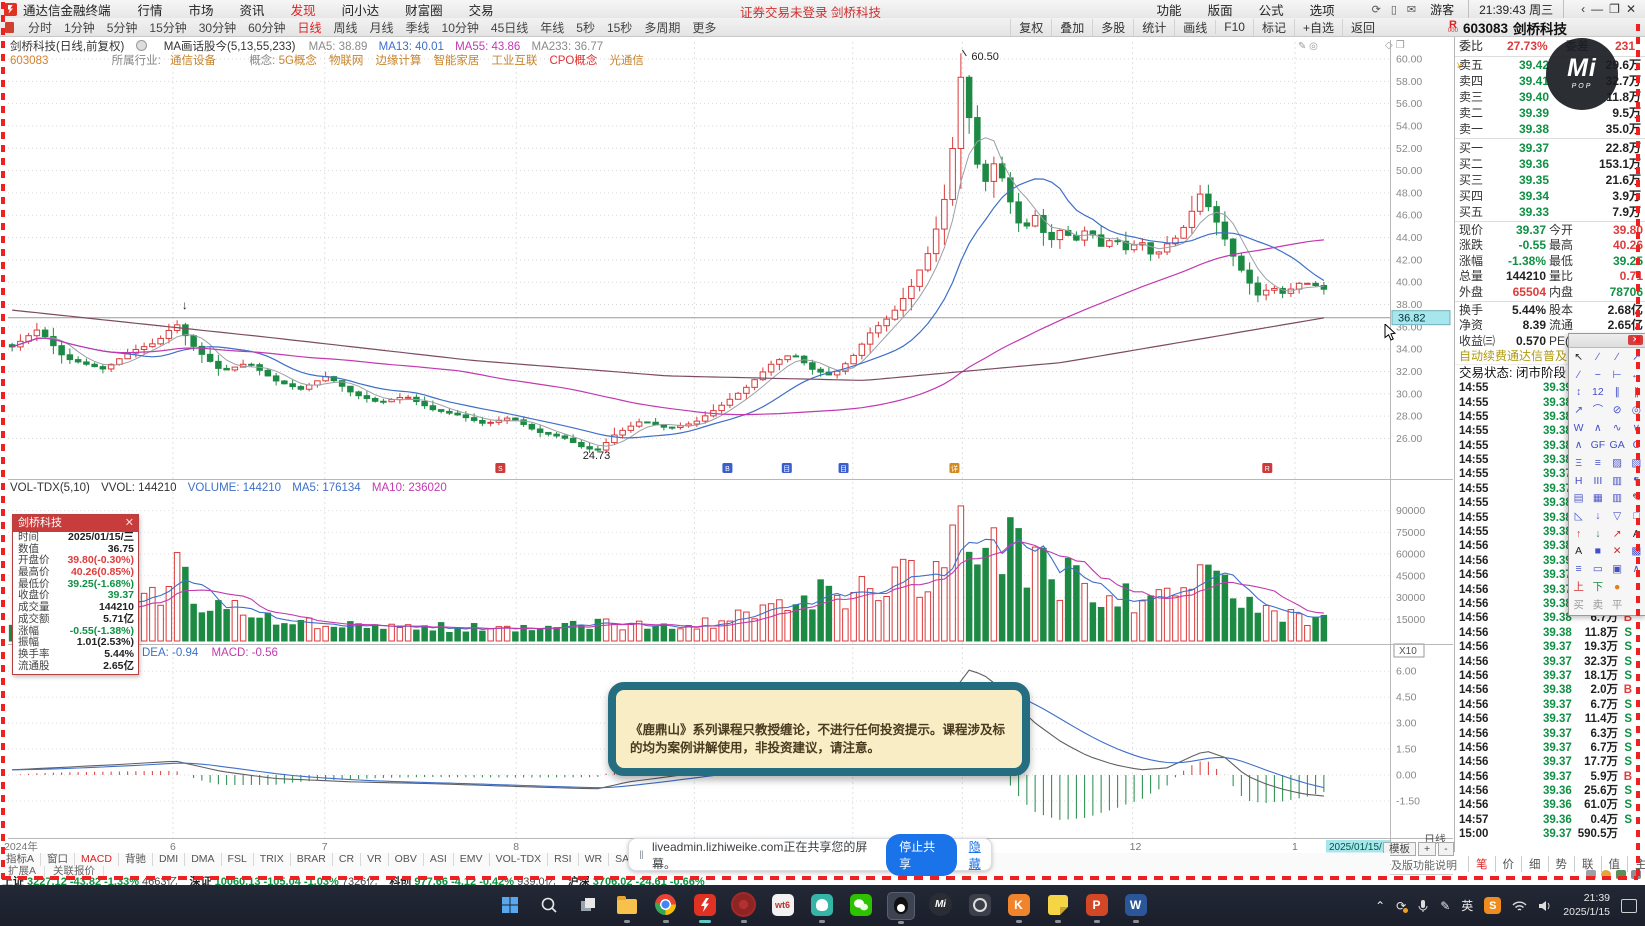 This screenshot has height=926, width=1645. I want to click on draw-tool-icon: Ξ, so click(1578, 463).